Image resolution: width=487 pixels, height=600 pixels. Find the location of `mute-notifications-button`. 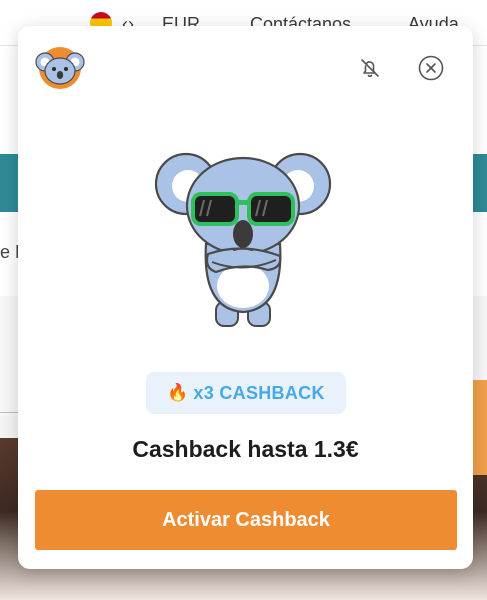

mute-notifications-button is located at coordinates (370, 68).